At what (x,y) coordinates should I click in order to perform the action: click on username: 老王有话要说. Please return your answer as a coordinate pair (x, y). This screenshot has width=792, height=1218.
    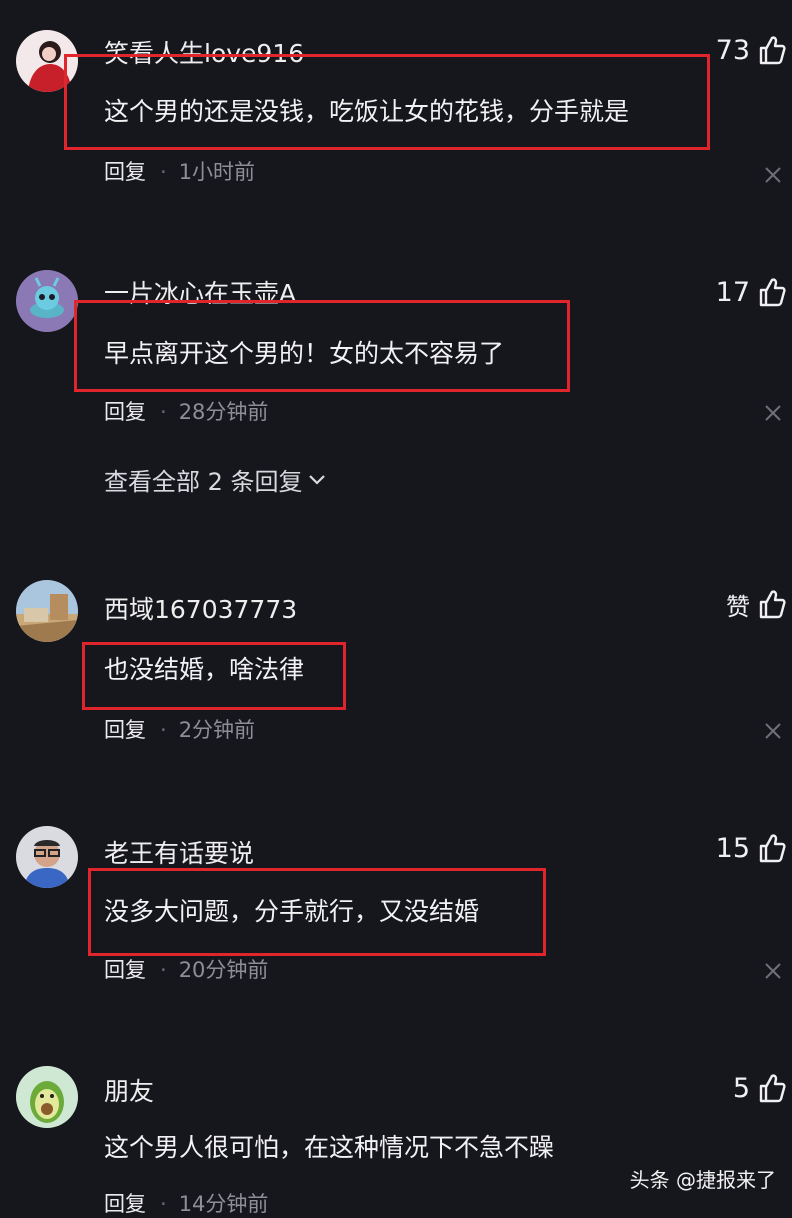
    Looking at the image, I should click on (179, 852).